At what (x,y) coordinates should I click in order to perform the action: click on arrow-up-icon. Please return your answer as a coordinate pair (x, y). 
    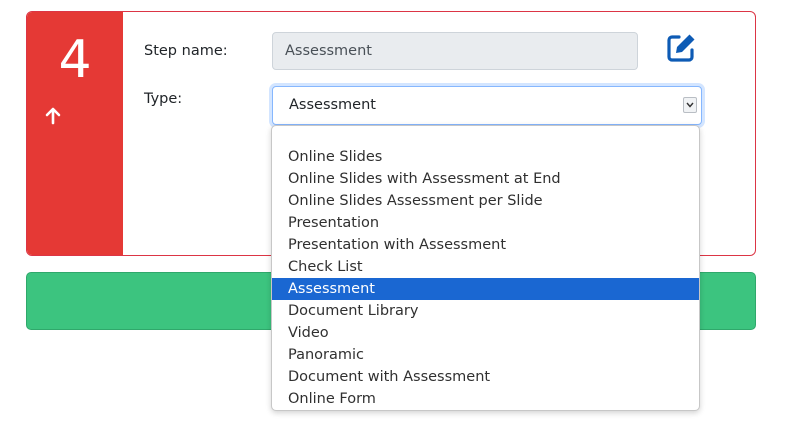
    Looking at the image, I should click on (53, 116).